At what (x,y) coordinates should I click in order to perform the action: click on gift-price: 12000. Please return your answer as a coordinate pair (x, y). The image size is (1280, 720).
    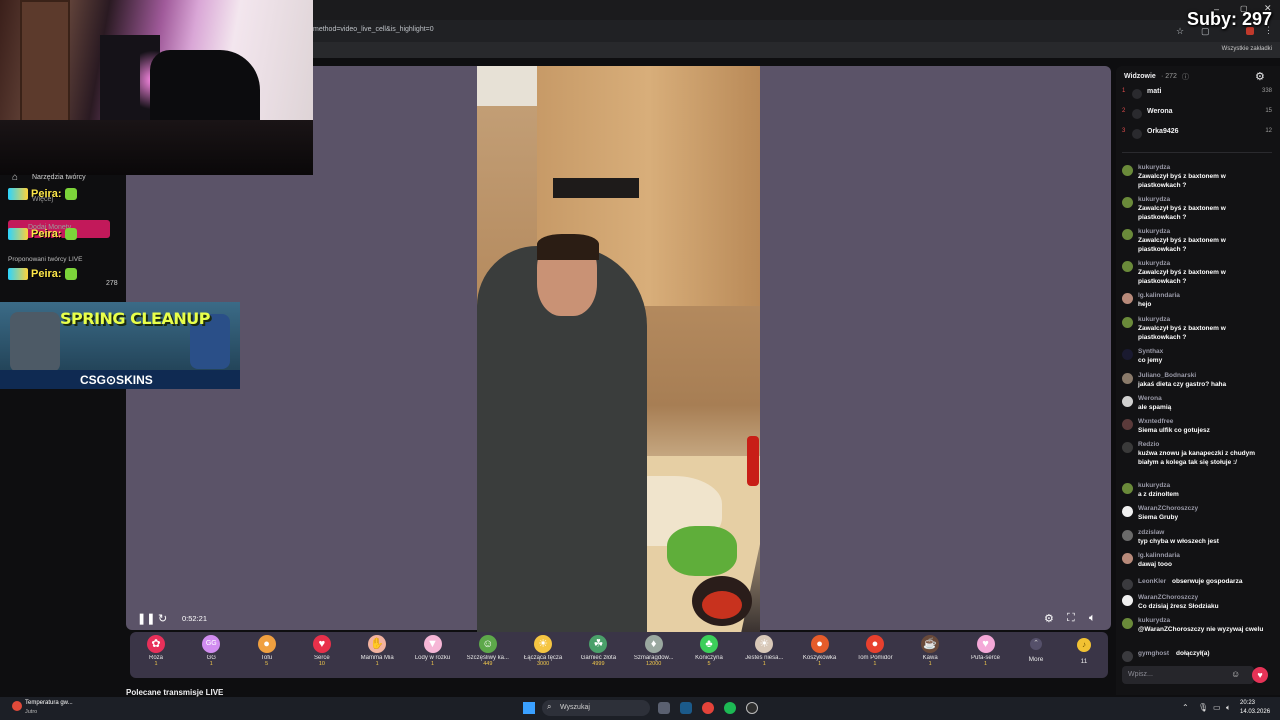
    Looking at the image, I should click on (654, 664).